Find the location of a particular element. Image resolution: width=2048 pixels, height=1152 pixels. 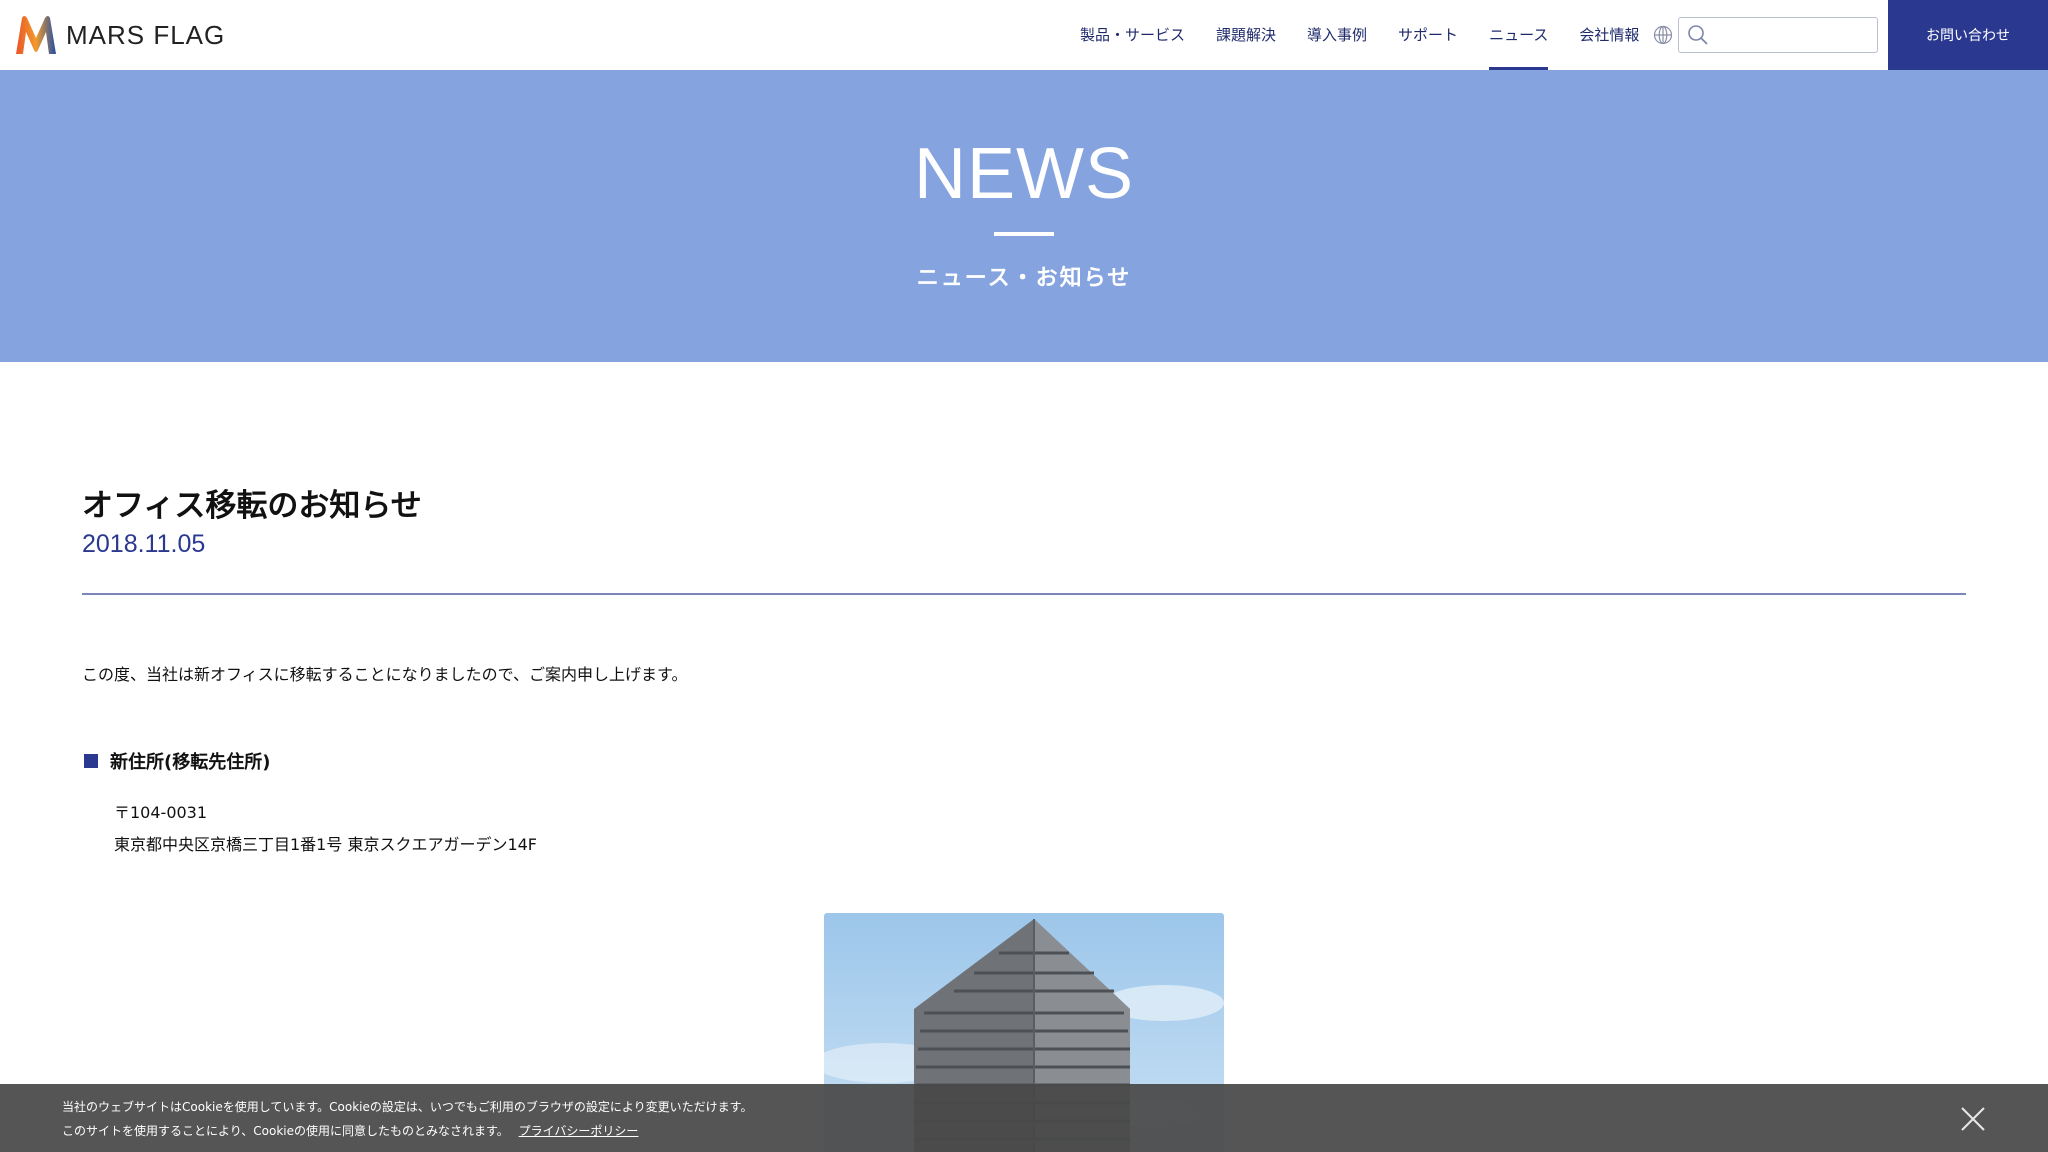

address: 東京都中央区京橋三丁目1番1号 東京スクエアガーデン14F is located at coordinates (326, 844).